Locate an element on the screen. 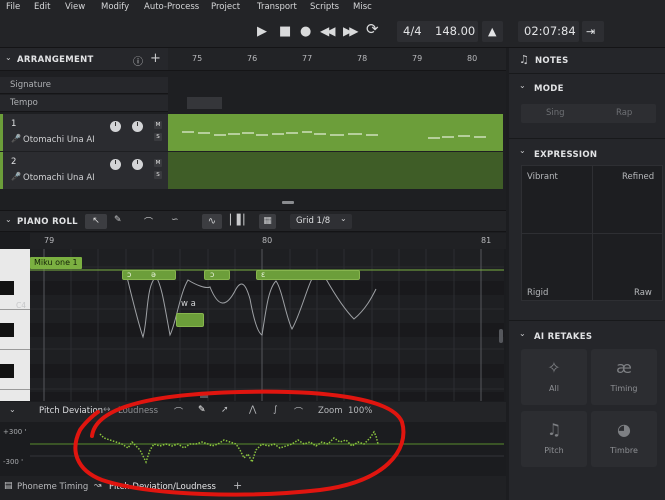 The width and height of the screenshot is (665, 500). rewind-icon: ◀◀ is located at coordinates (328, 31).